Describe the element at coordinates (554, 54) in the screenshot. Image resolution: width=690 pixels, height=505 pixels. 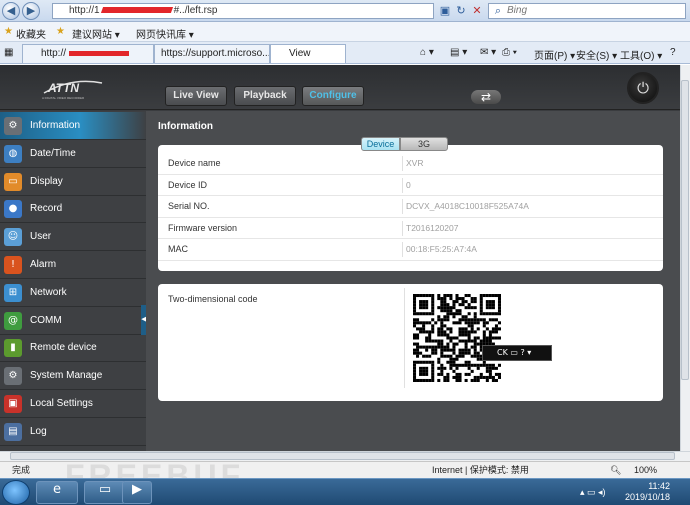
I see `page-menu: 页面(P) ▾` at that location.